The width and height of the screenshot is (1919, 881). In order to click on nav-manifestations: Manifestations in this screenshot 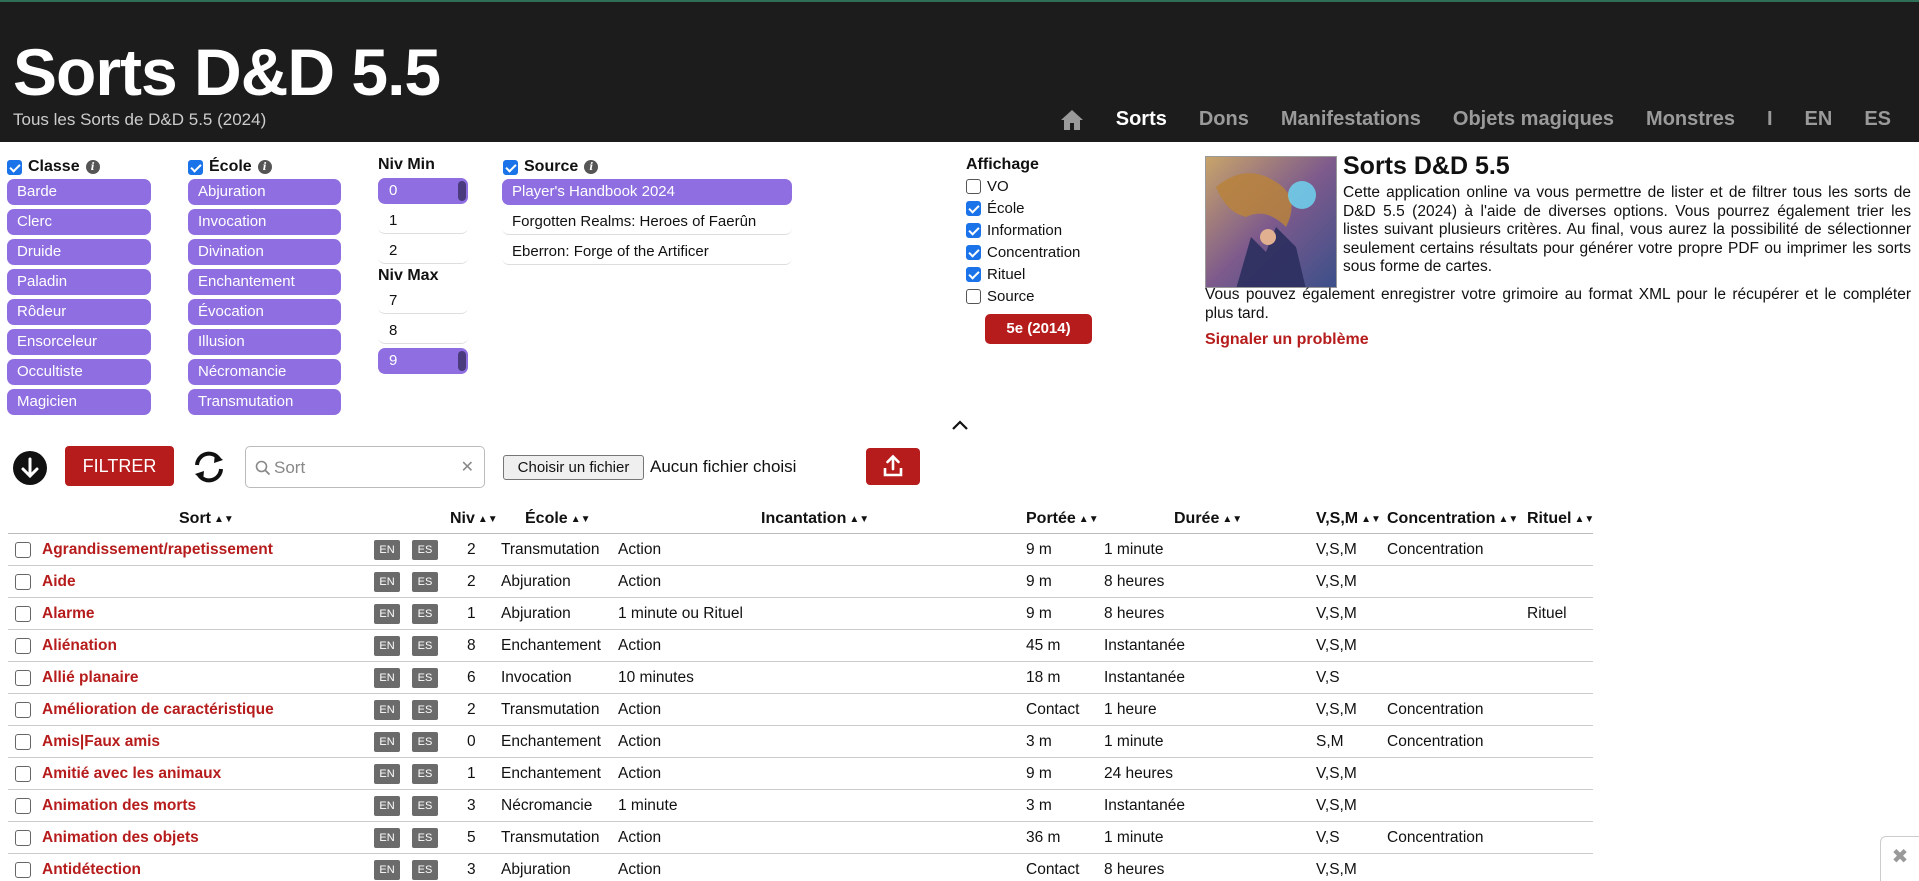, I will do `click(1351, 119)`.